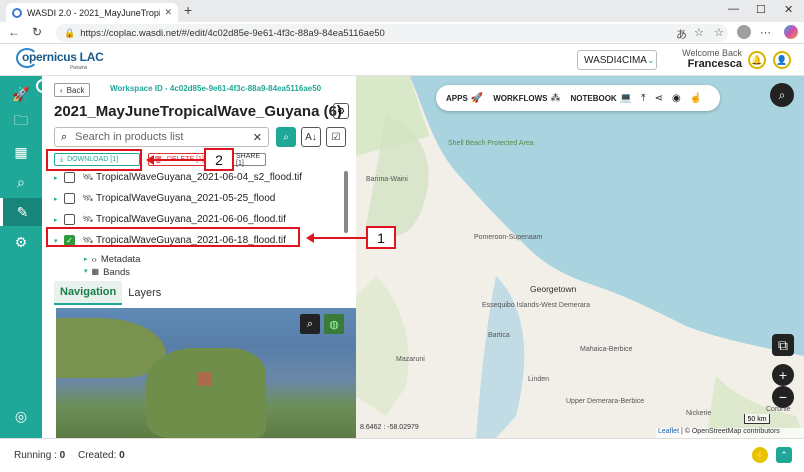 The height and width of the screenshot is (472, 804). What do you see at coordinates (387, 179) in the screenshot?
I see `map-label: Barima-Waini` at bounding box center [387, 179].